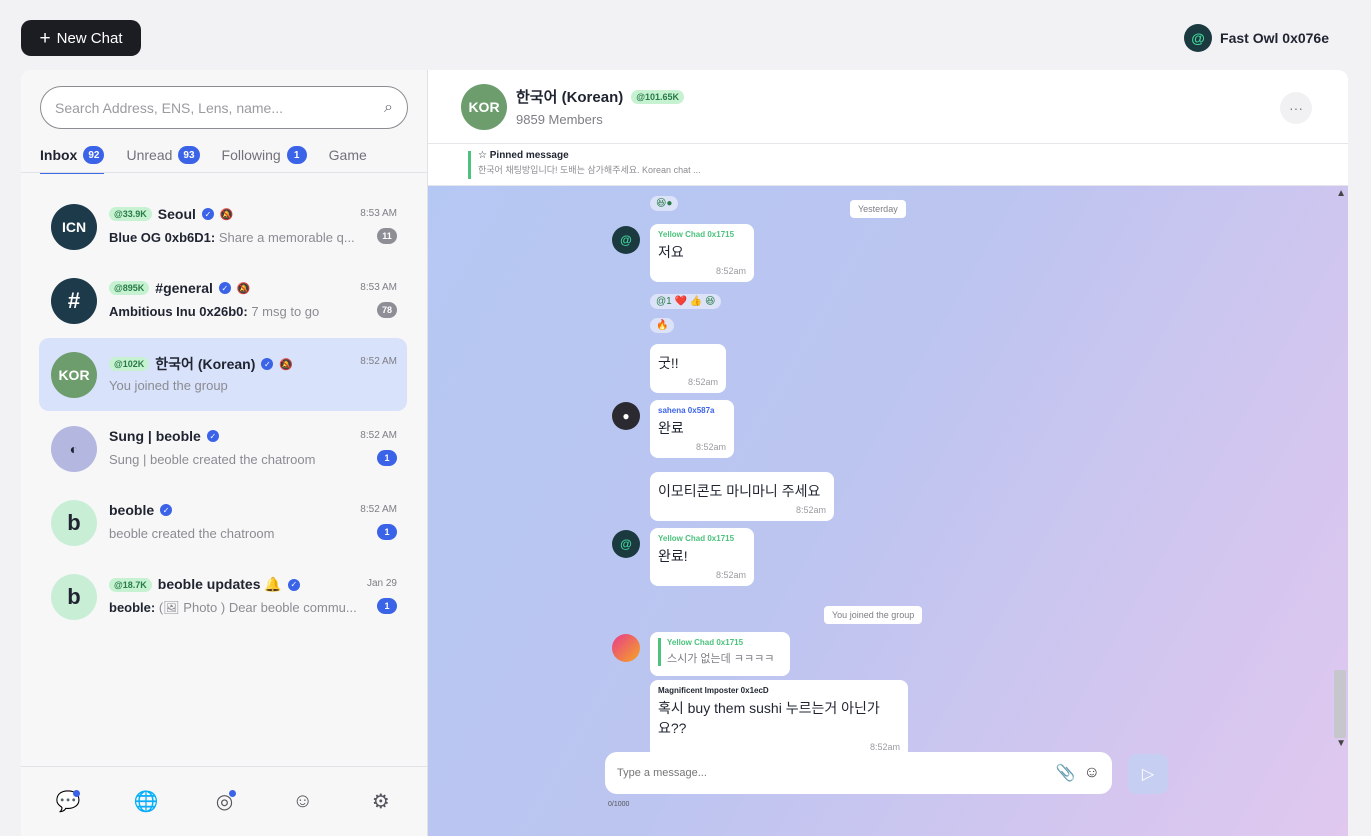 This screenshot has height=836, width=1371. Describe the element at coordinates (832, 773) in the screenshot. I see `message-input` at that location.